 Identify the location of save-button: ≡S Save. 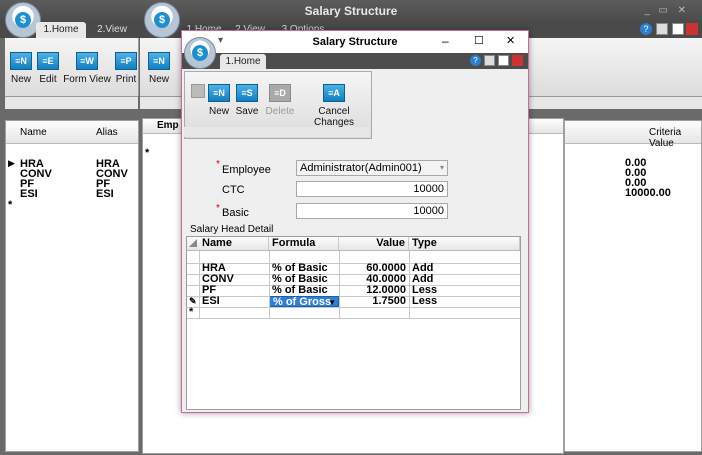
(247, 100).